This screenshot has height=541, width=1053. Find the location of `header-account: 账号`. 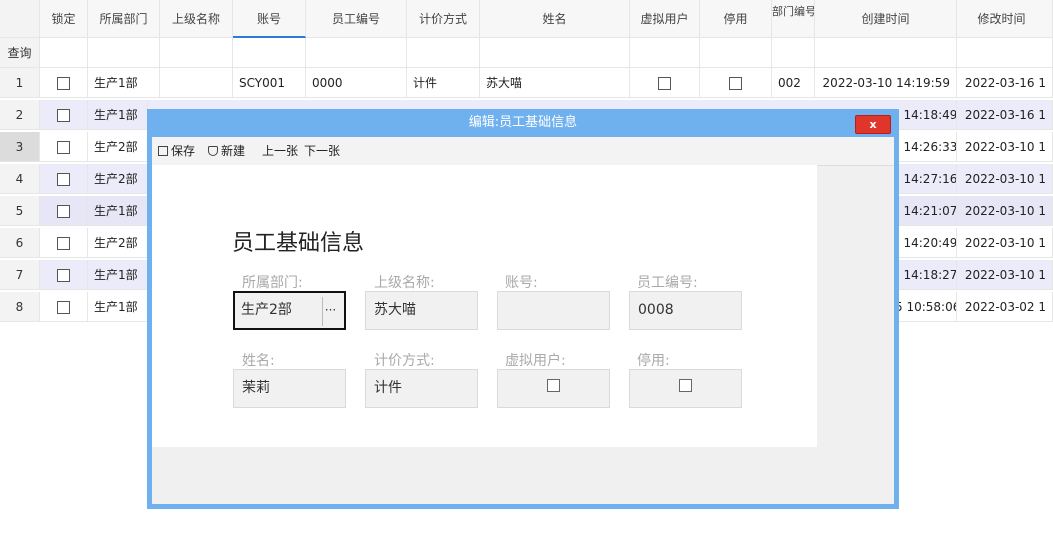

header-account: 账号 is located at coordinates (269, 19).